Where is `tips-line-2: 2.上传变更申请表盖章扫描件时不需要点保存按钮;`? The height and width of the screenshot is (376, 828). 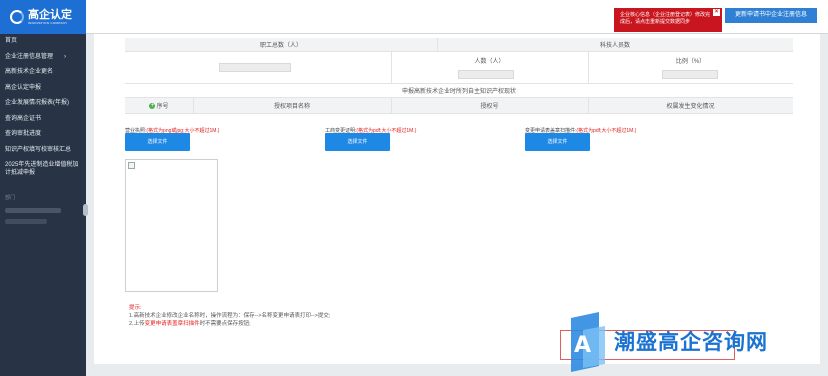
tips-line-2: 2.上传变更申请表盖章扫描件时不需要点保存按钮; is located at coordinates (190, 324).